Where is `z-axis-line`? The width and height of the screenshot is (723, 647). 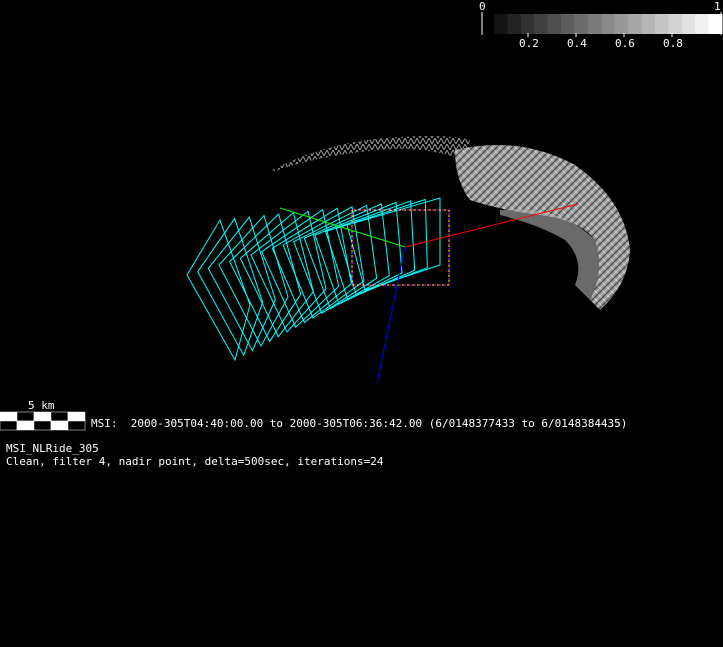 z-axis-line is located at coordinates (391, 315).